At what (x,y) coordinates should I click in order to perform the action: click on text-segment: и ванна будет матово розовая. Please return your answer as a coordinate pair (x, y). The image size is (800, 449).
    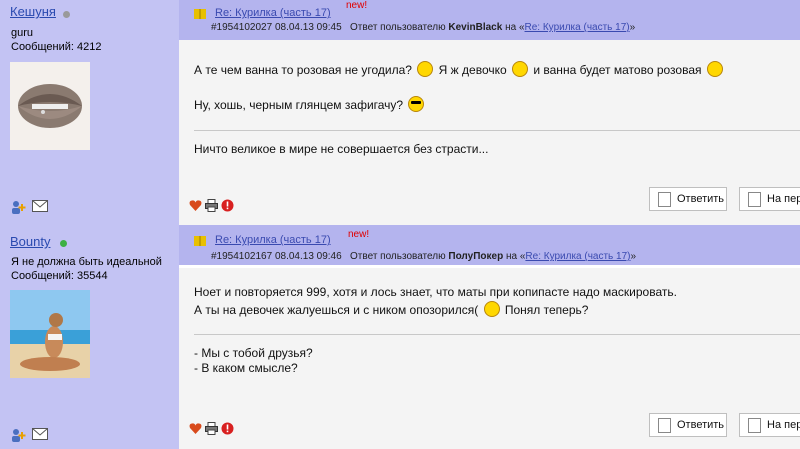
    Looking at the image, I should click on (617, 70).